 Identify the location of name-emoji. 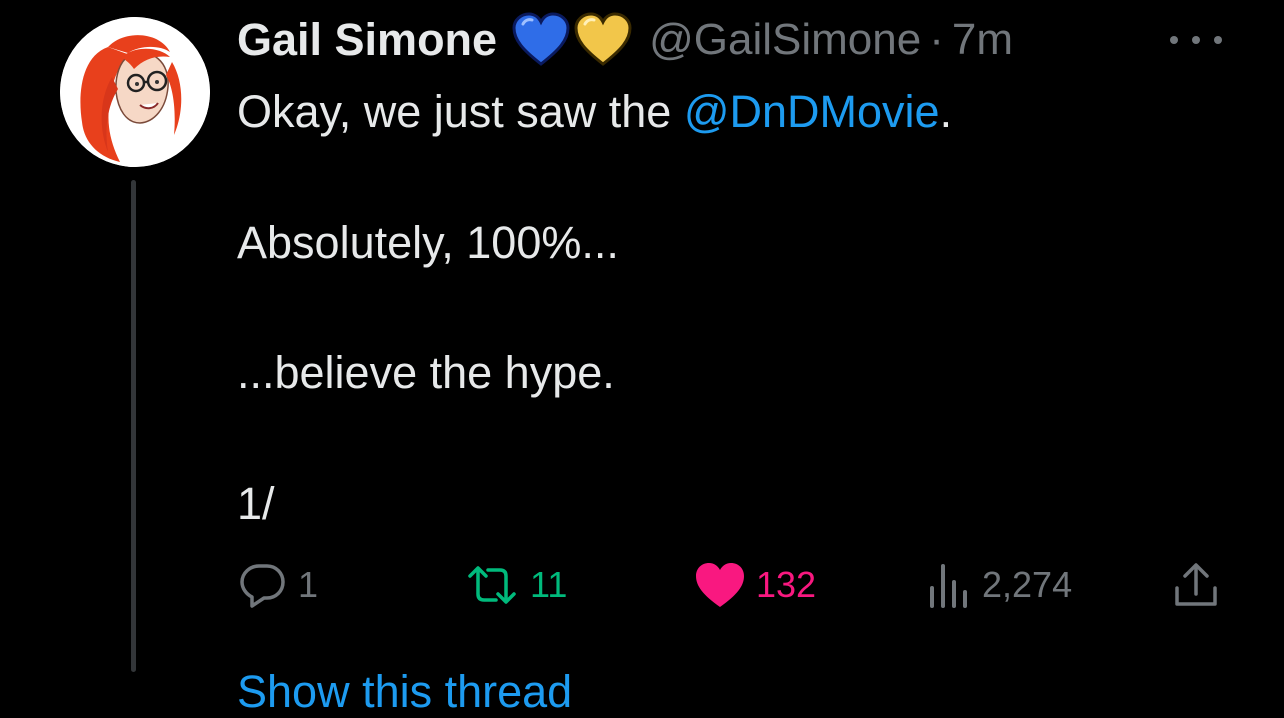
(572, 40).